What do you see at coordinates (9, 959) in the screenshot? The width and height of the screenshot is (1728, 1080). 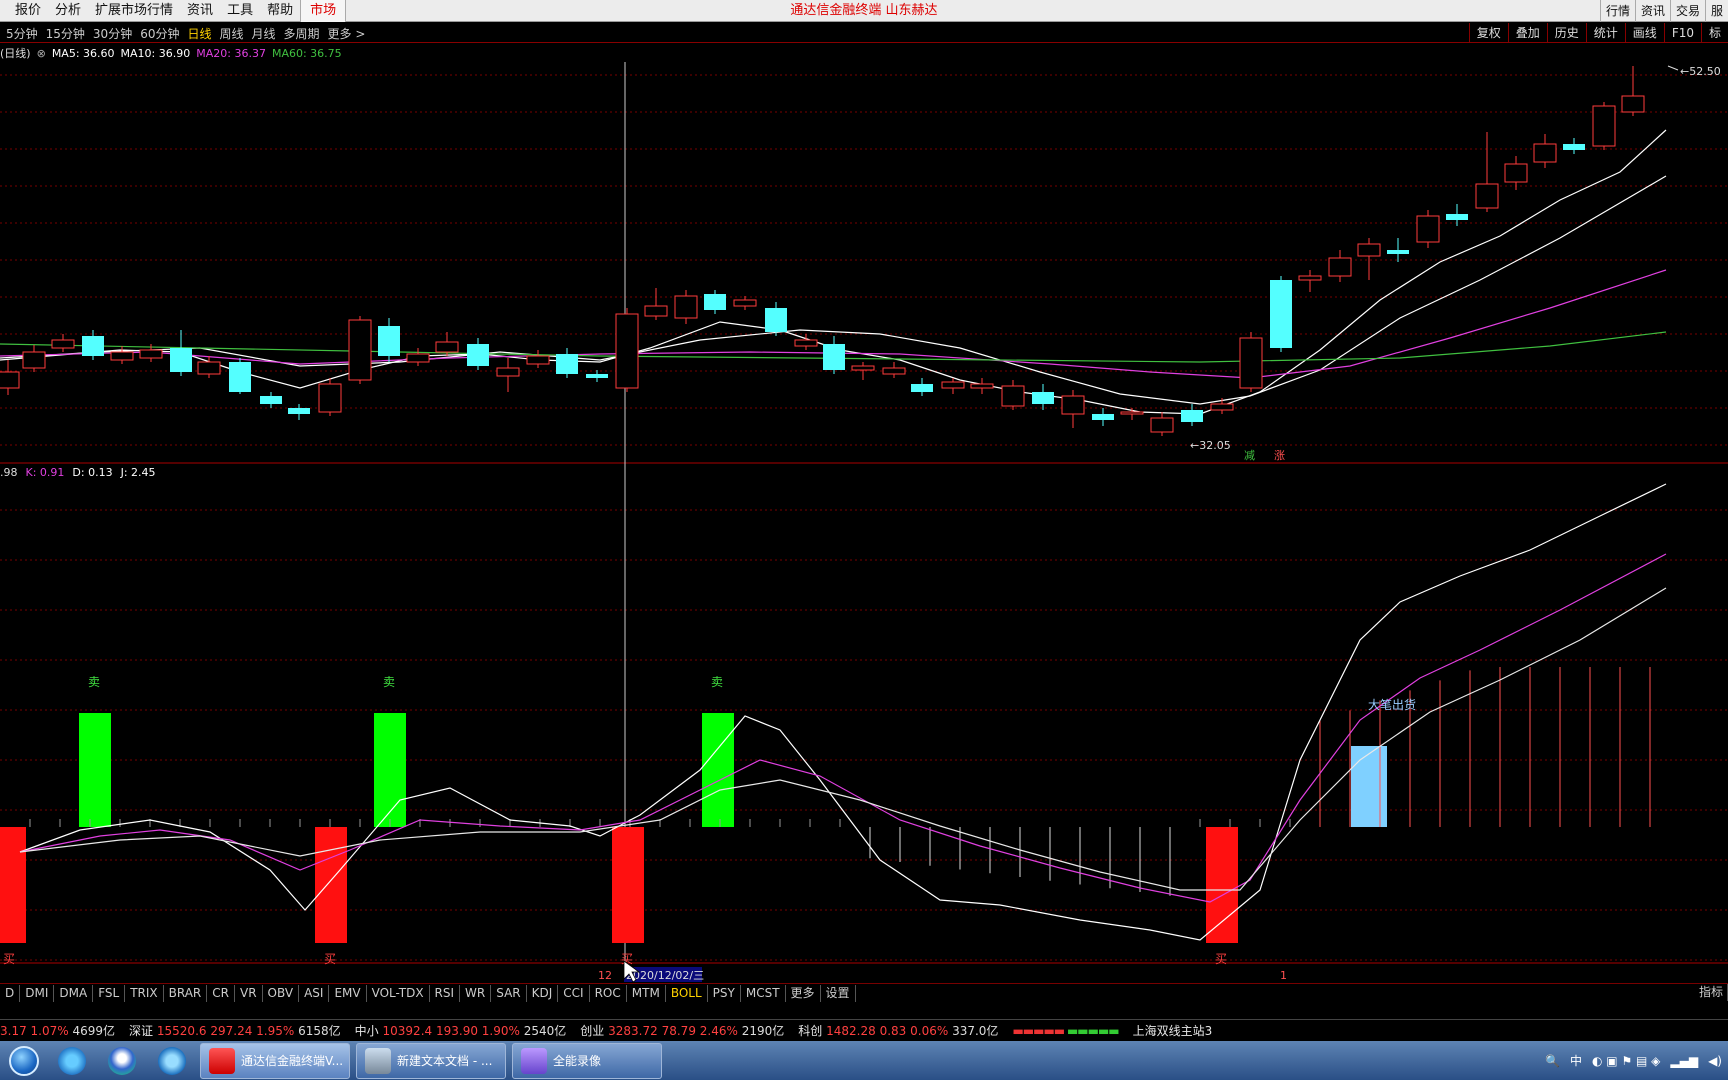 I see `buy-label: 买` at bounding box center [9, 959].